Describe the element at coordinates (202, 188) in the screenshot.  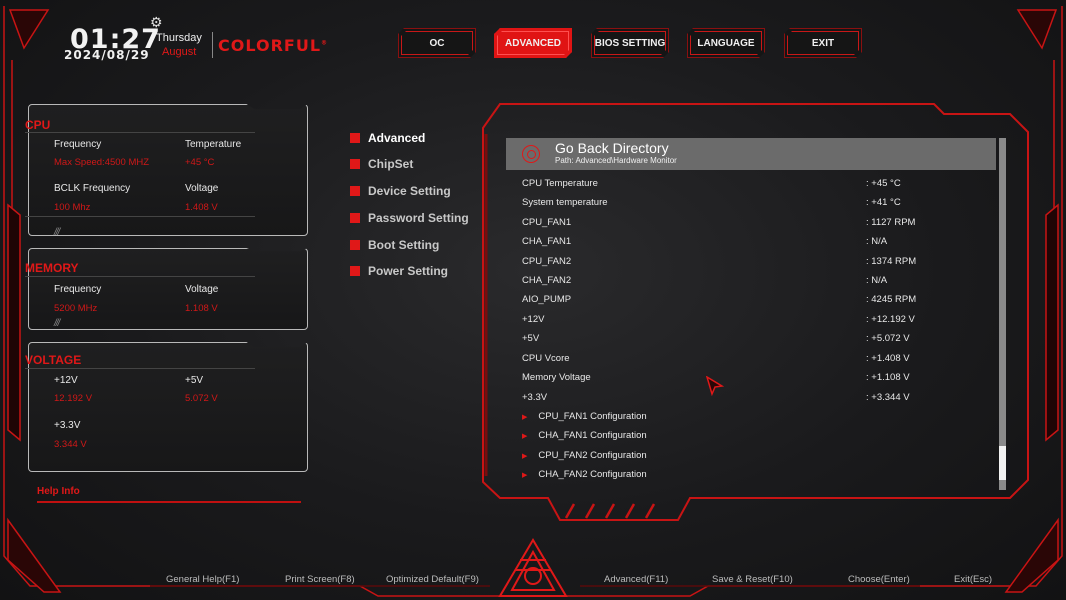
I see `cpu-voltage-label: Voltage` at that location.